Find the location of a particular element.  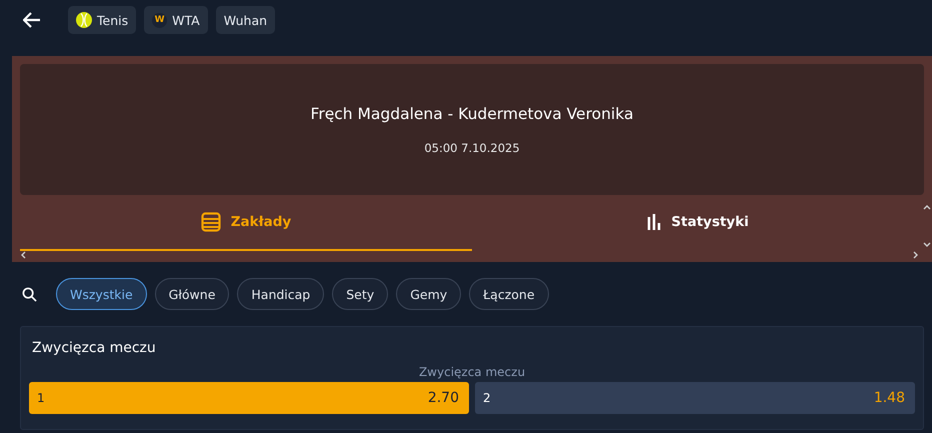

bar-chart-icon is located at coordinates (654, 222).